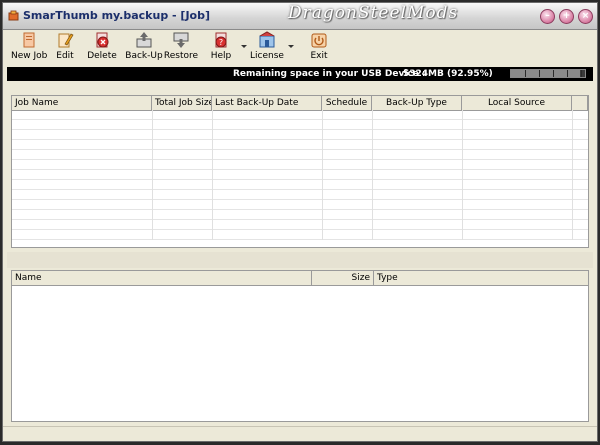 The image size is (600, 445). I want to click on new-job-button: New Job, so click(29, 48).